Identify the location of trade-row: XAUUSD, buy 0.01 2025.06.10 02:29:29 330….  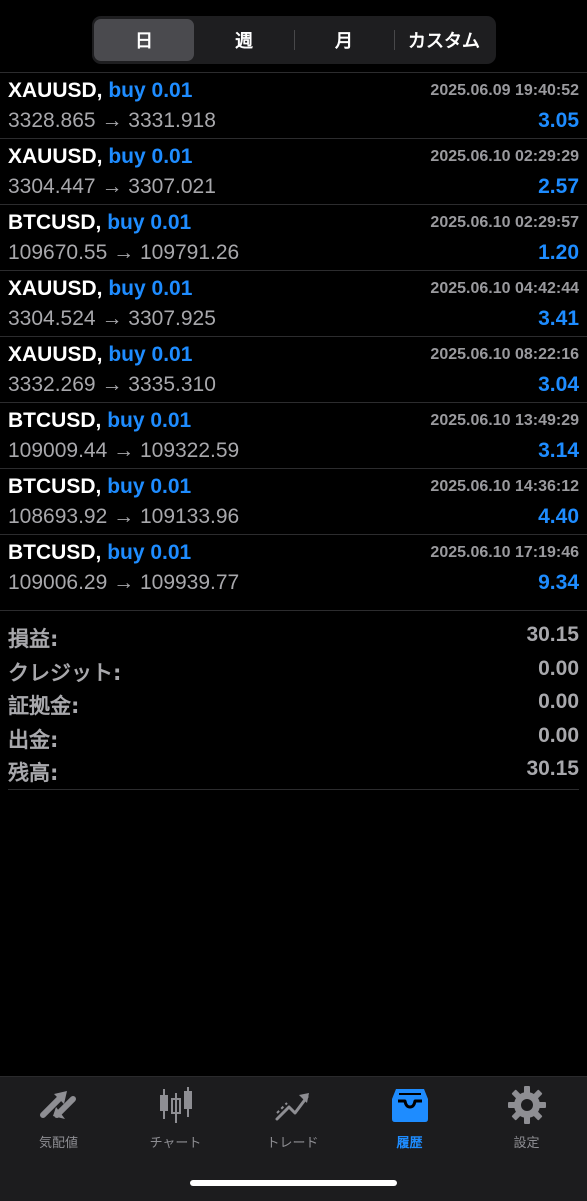
(293, 171).